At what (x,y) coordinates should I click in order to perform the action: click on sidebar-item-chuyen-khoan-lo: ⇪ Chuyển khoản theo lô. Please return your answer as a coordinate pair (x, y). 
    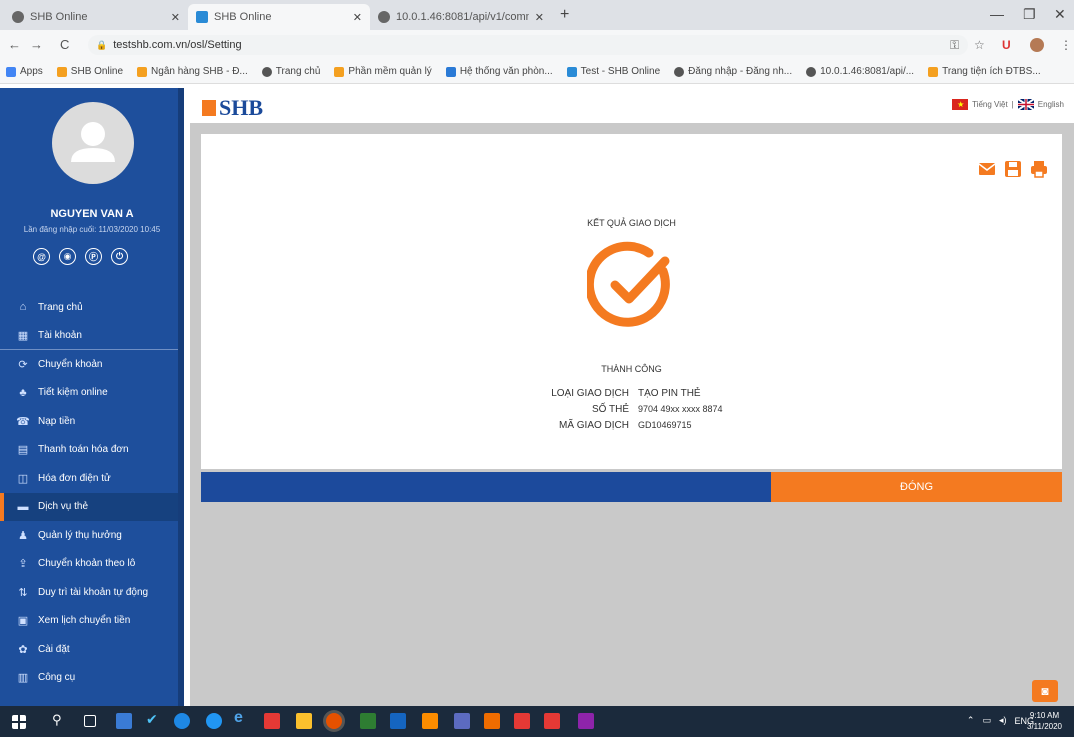
    Looking at the image, I should click on (89, 564).